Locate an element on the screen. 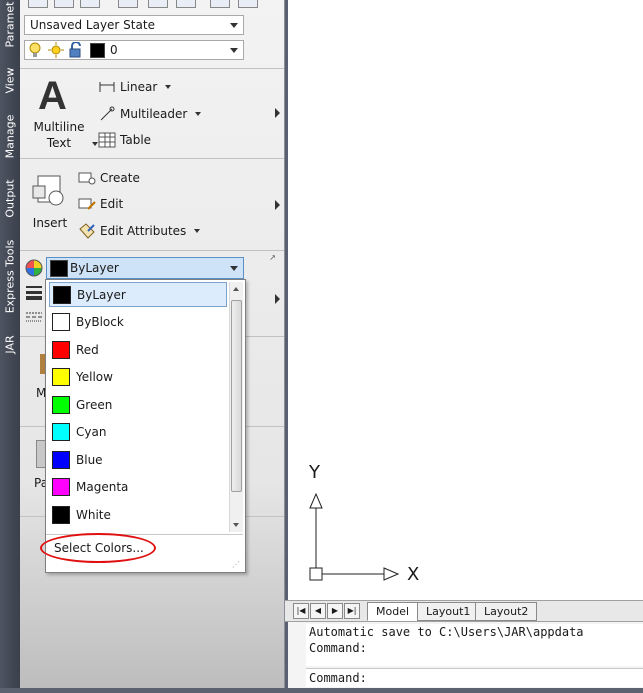  object-color-dropdown: ByLayer is located at coordinates (145, 268).